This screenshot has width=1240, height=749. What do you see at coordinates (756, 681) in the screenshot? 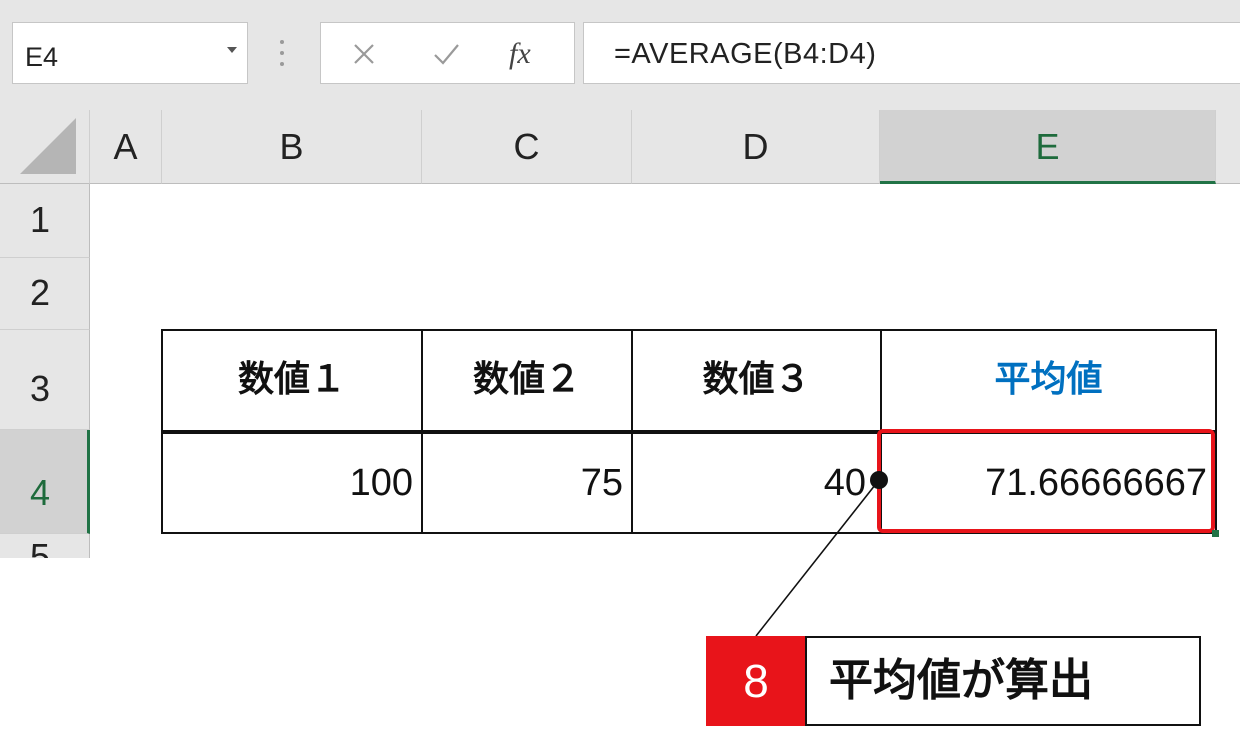
I see `step-number-badge: 8` at bounding box center [756, 681].